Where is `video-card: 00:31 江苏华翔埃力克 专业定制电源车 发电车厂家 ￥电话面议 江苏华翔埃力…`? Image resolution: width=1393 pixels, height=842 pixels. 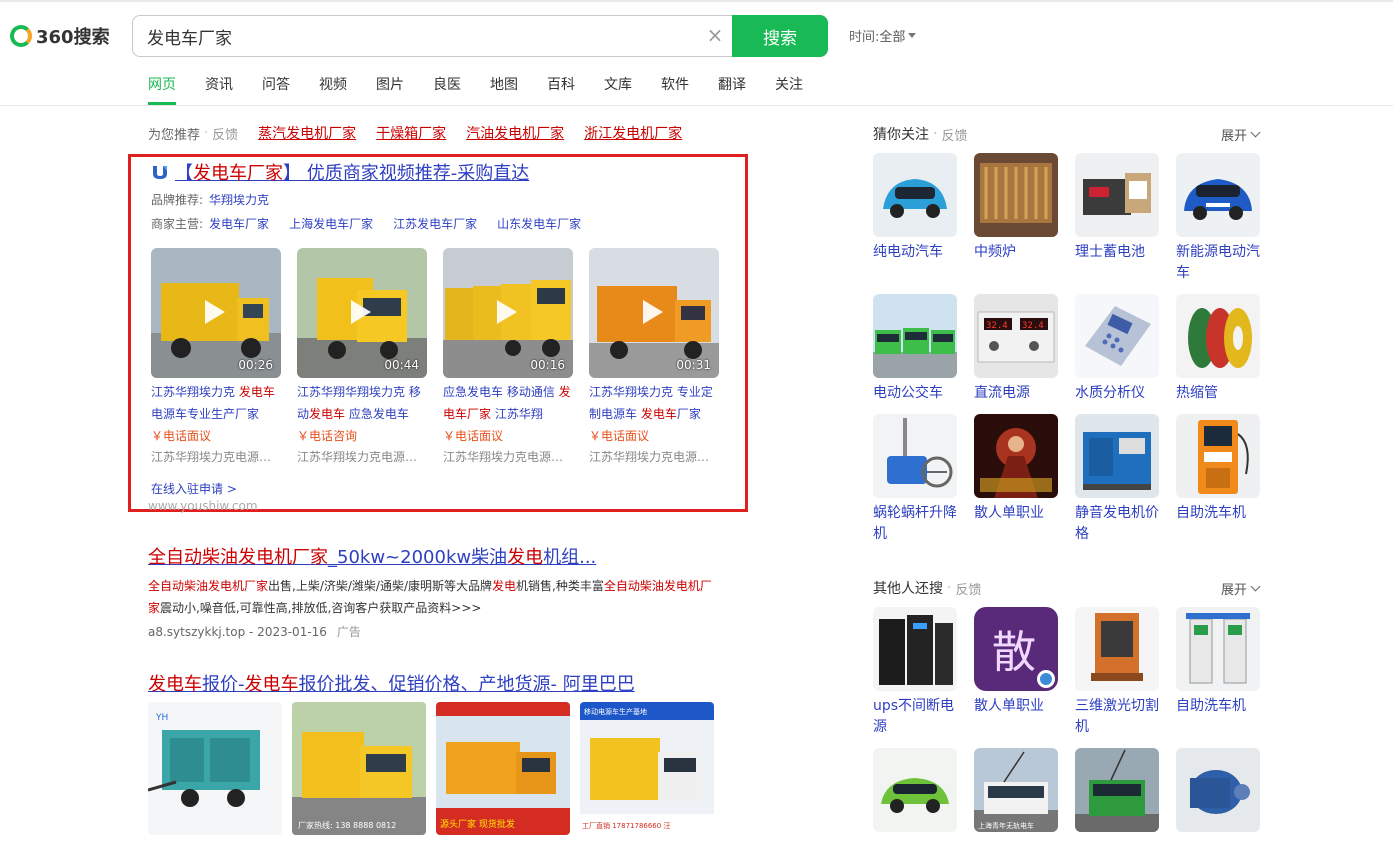 video-card: 00:31 江苏华翔埃力克 专业定制电源车 发电车厂家 ￥电话面议 江苏华翔埃力… is located at coordinates (654, 357).